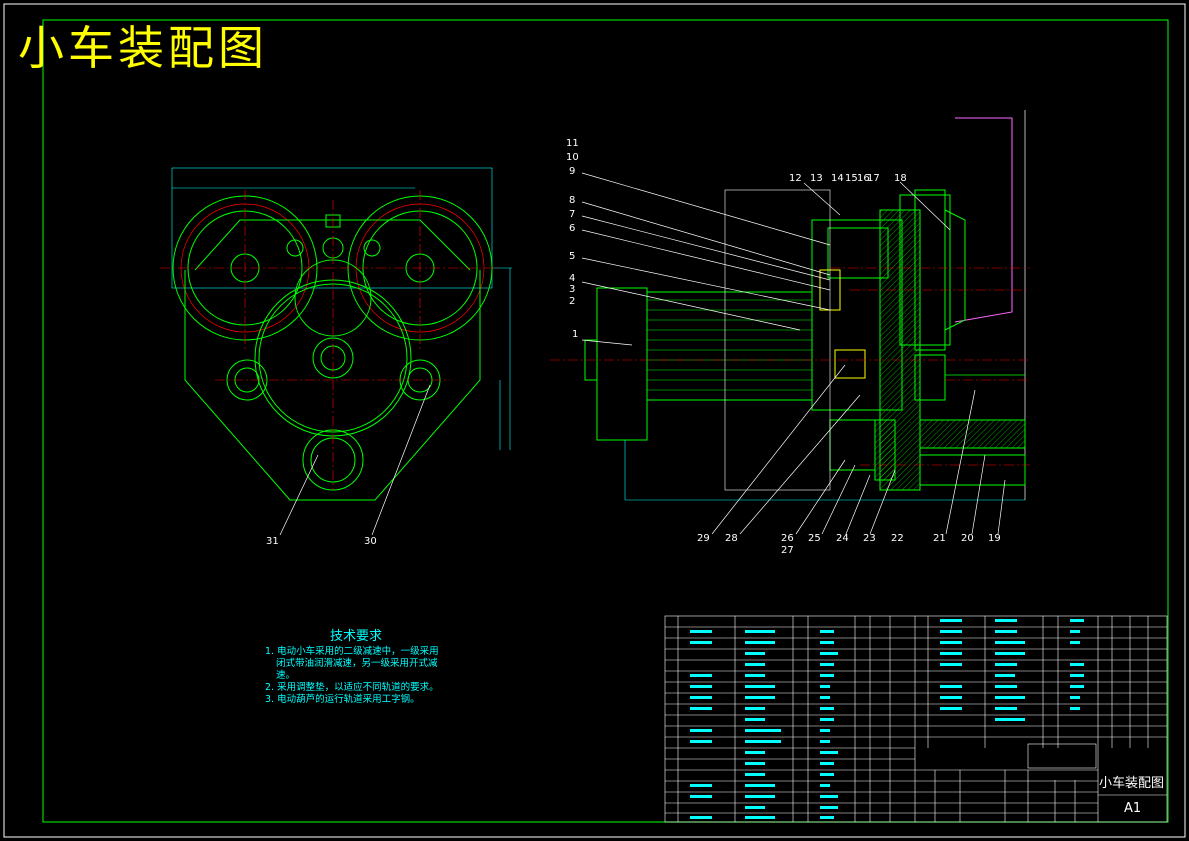 The width and height of the screenshot is (1189, 841). I want to click on part-label-13: 13, so click(816, 178).